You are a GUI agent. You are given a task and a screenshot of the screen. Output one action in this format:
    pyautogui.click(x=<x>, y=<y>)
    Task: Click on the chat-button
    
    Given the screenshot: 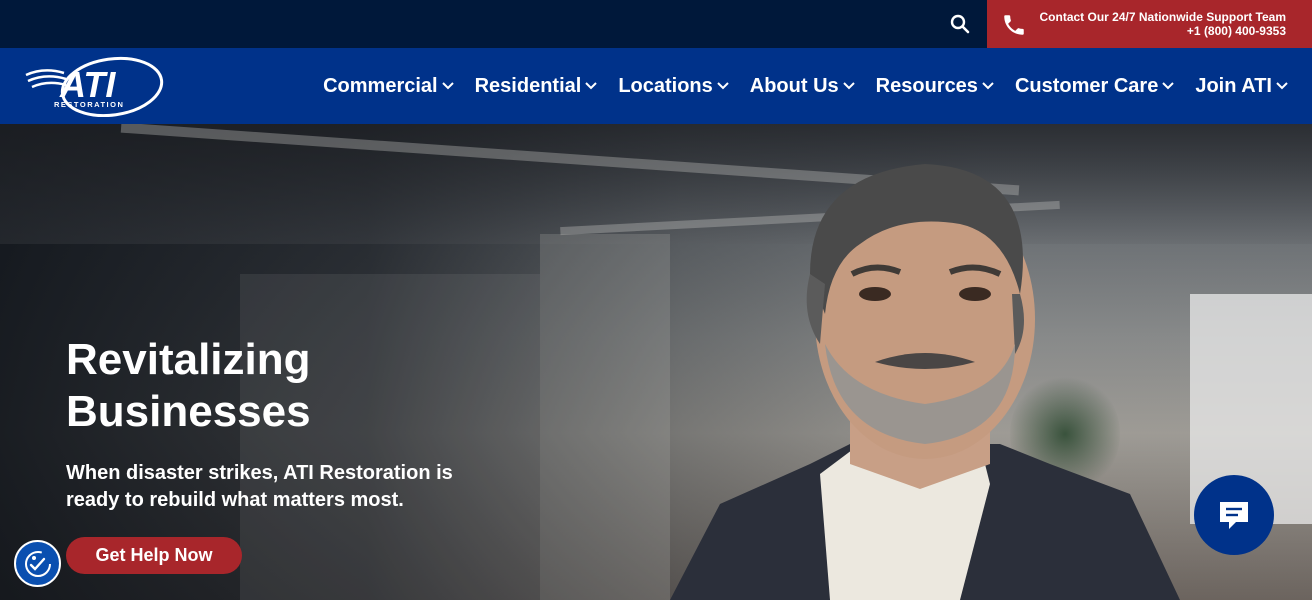 What is the action you would take?
    pyautogui.click(x=1234, y=515)
    